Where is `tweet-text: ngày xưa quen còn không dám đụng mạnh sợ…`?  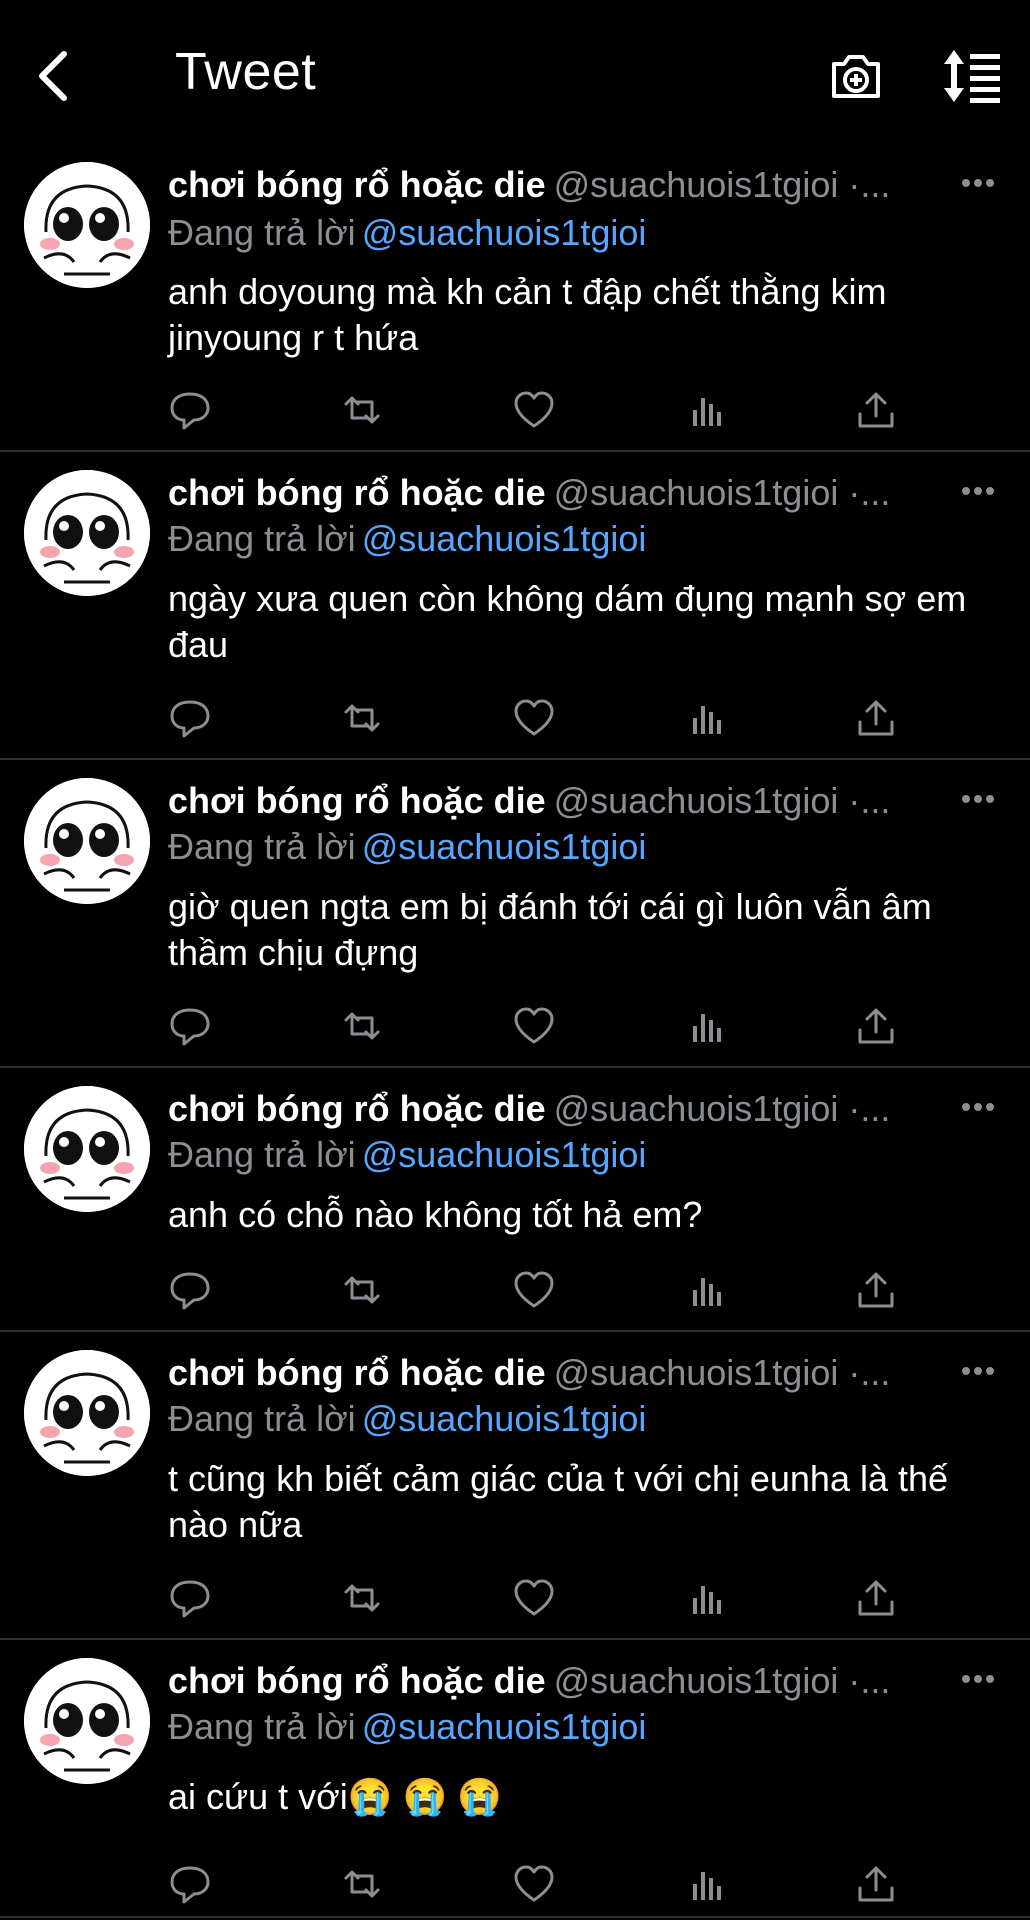 tweet-text: ngày xưa quen còn không dám đụng mạnh sợ… is located at coordinates (567, 621).